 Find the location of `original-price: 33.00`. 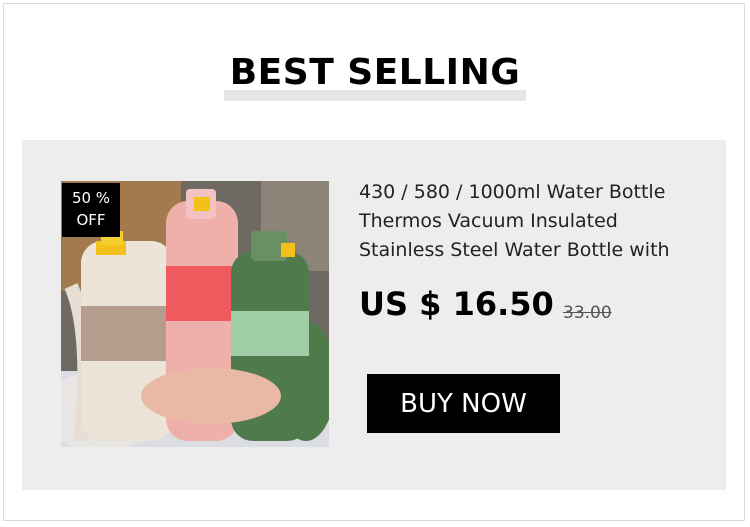

original-price: 33.00 is located at coordinates (587, 313).